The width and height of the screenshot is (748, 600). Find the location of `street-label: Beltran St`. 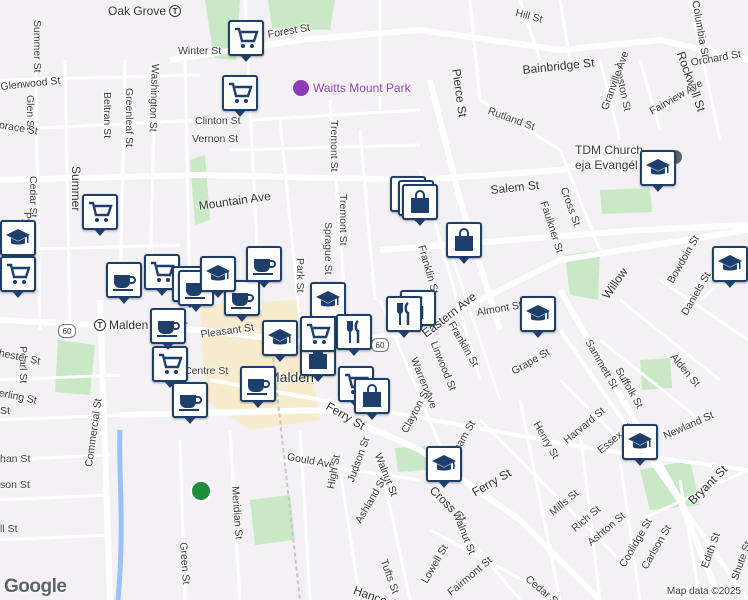

street-label: Beltran St is located at coordinates (107, 115).